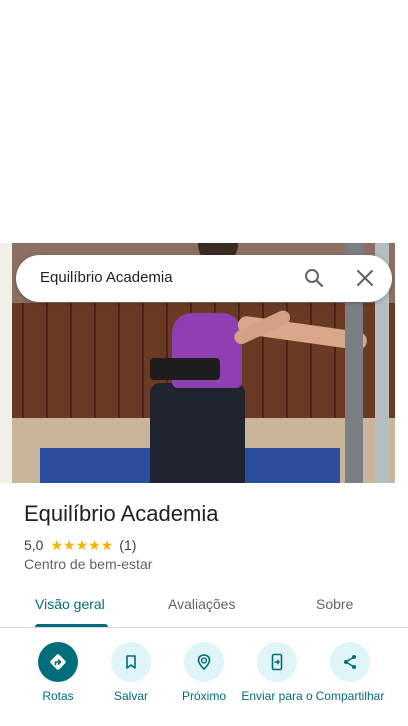  Describe the element at coordinates (201, 604) in the screenshot. I see `tab-reviews: Avaliações` at that location.